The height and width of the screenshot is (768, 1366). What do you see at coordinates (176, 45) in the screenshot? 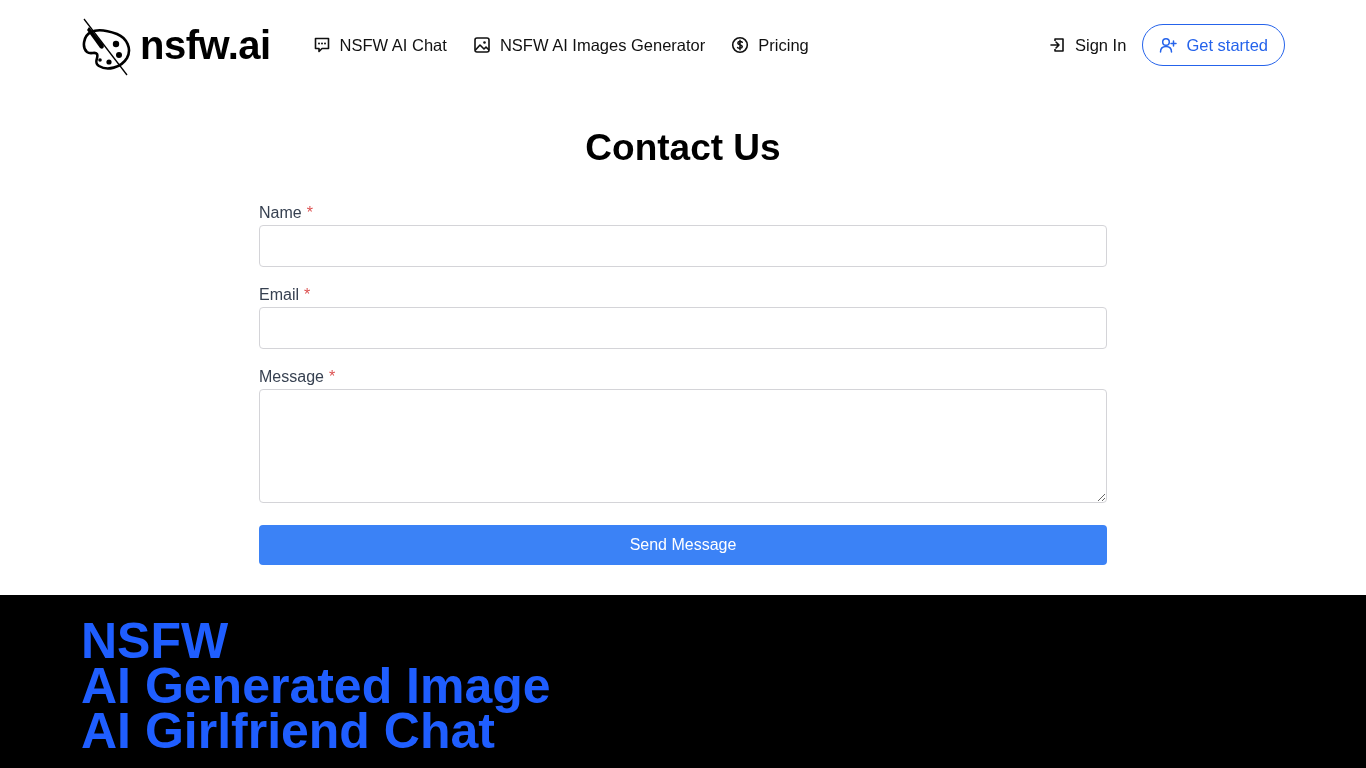
I see `logo-link: nsfw.ai` at bounding box center [176, 45].